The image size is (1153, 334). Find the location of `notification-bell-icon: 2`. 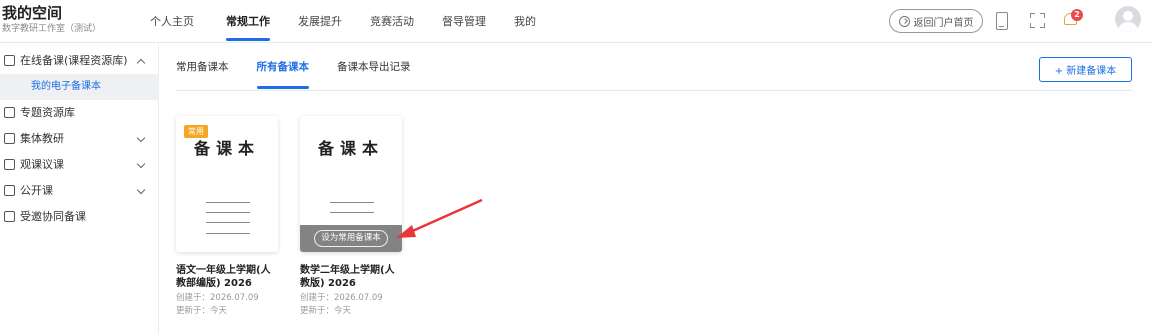

notification-bell-icon: 2 is located at coordinates (1073, 19).